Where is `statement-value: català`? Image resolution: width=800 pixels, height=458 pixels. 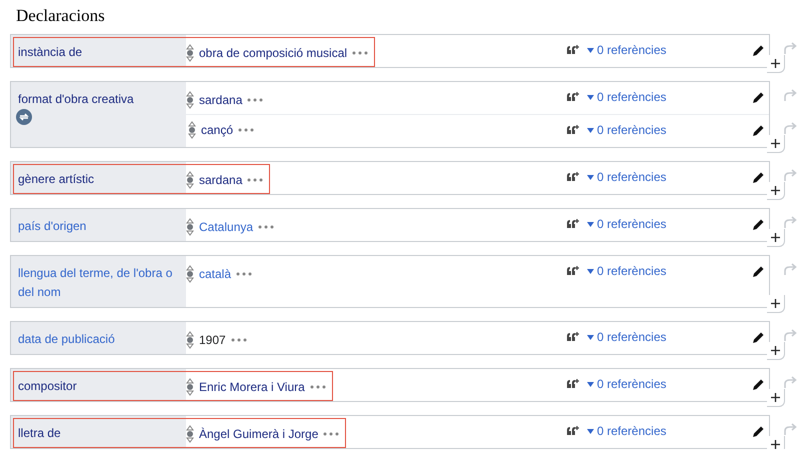 statement-value: català is located at coordinates (215, 273).